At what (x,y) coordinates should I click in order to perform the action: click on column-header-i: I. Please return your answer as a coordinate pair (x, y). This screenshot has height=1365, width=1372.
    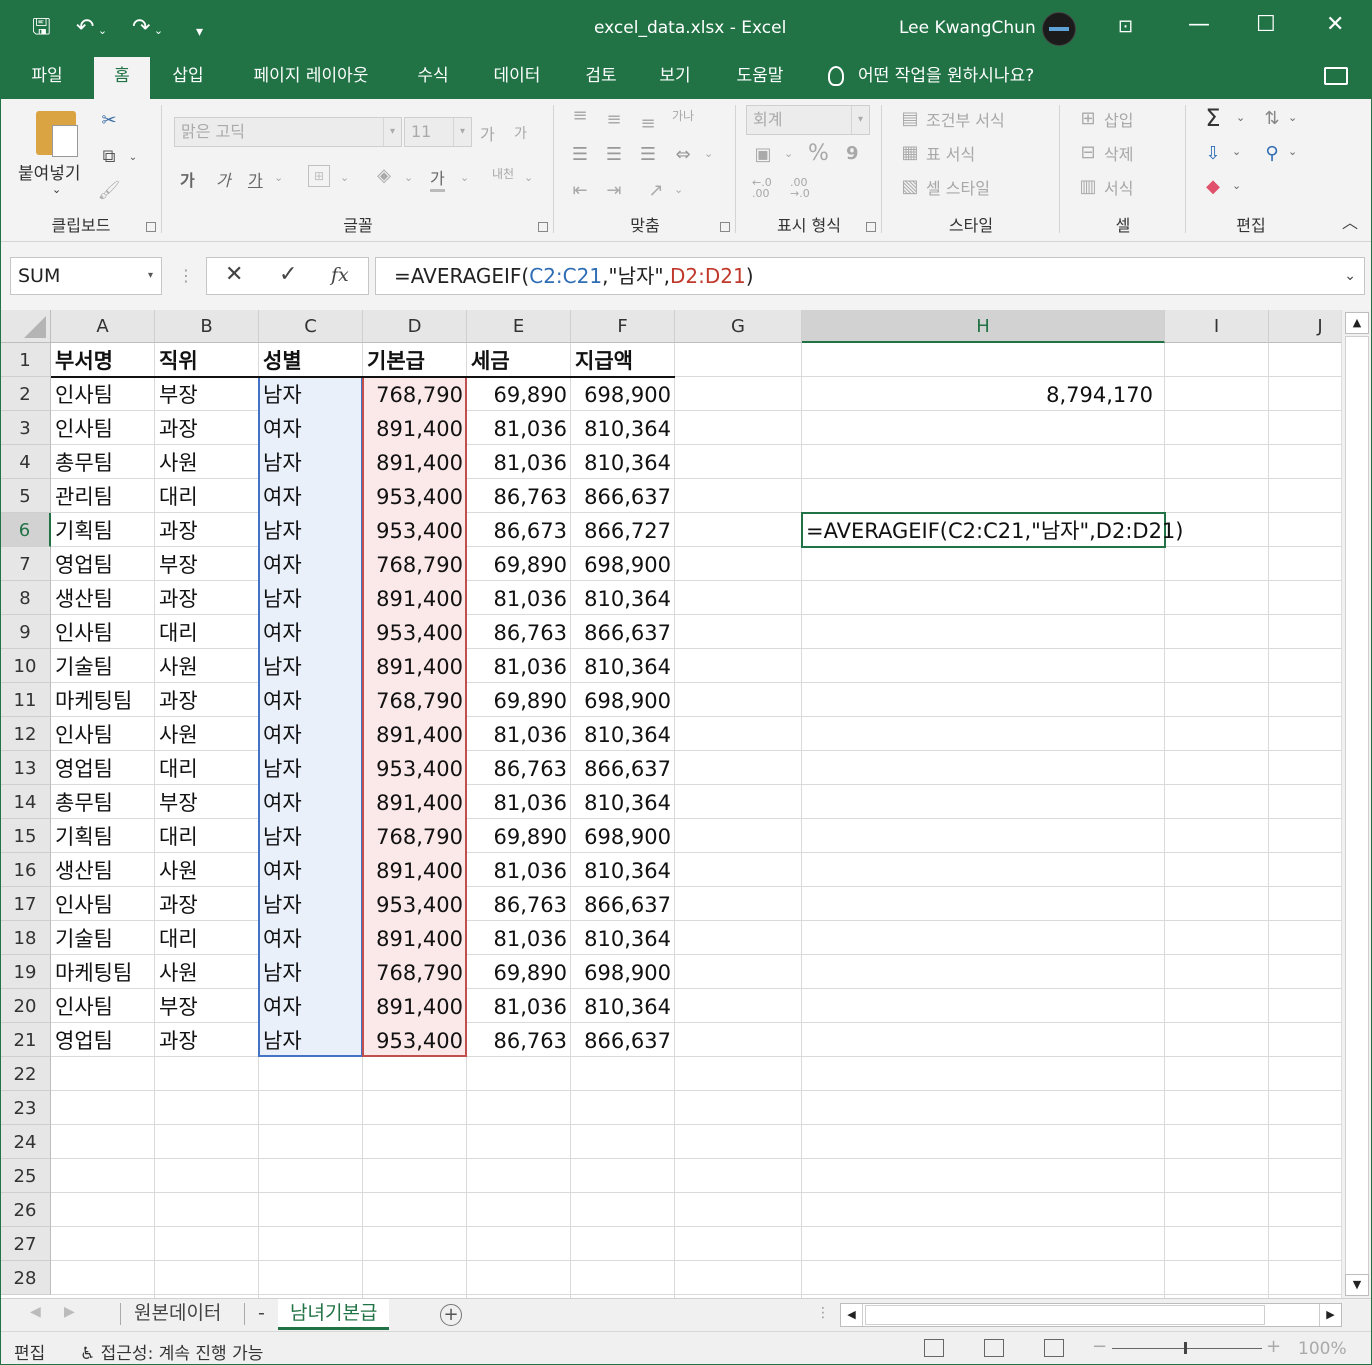
    Looking at the image, I should click on (1217, 326).